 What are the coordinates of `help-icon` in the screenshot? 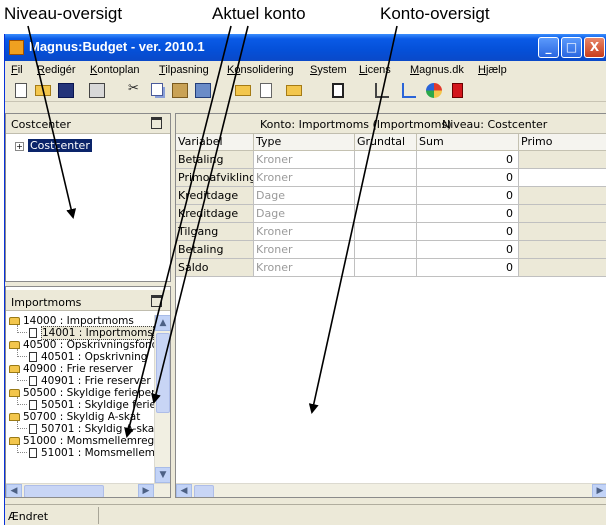 It's located at (434, 90).